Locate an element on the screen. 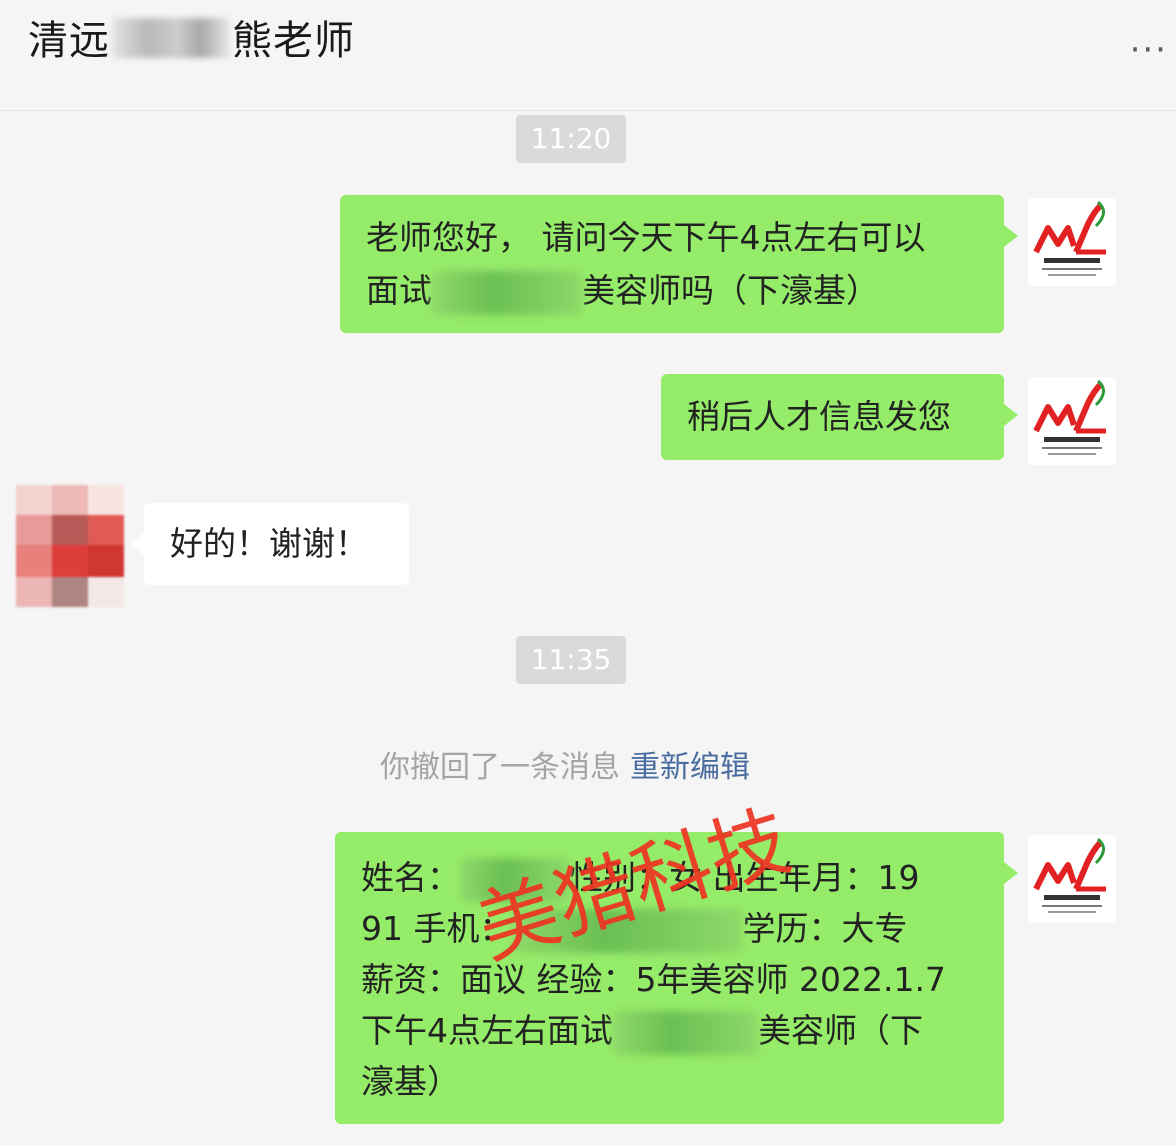 The height and width of the screenshot is (1145, 1176). chat-title-suffix: 熊老师 is located at coordinates (293, 41).